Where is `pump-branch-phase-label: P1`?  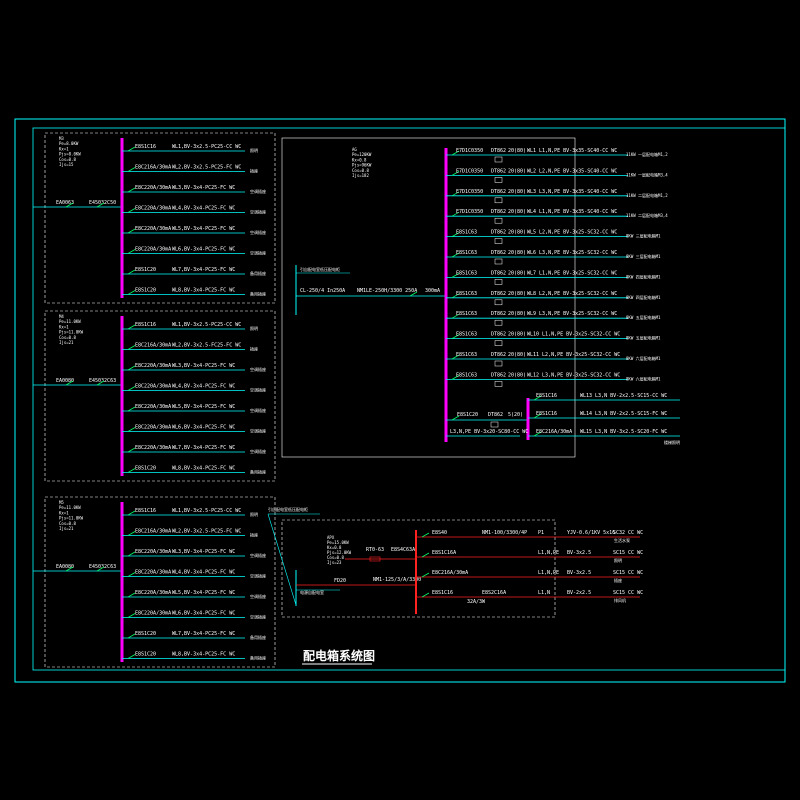
pump-branch-phase-label: P1 is located at coordinates (541, 533).